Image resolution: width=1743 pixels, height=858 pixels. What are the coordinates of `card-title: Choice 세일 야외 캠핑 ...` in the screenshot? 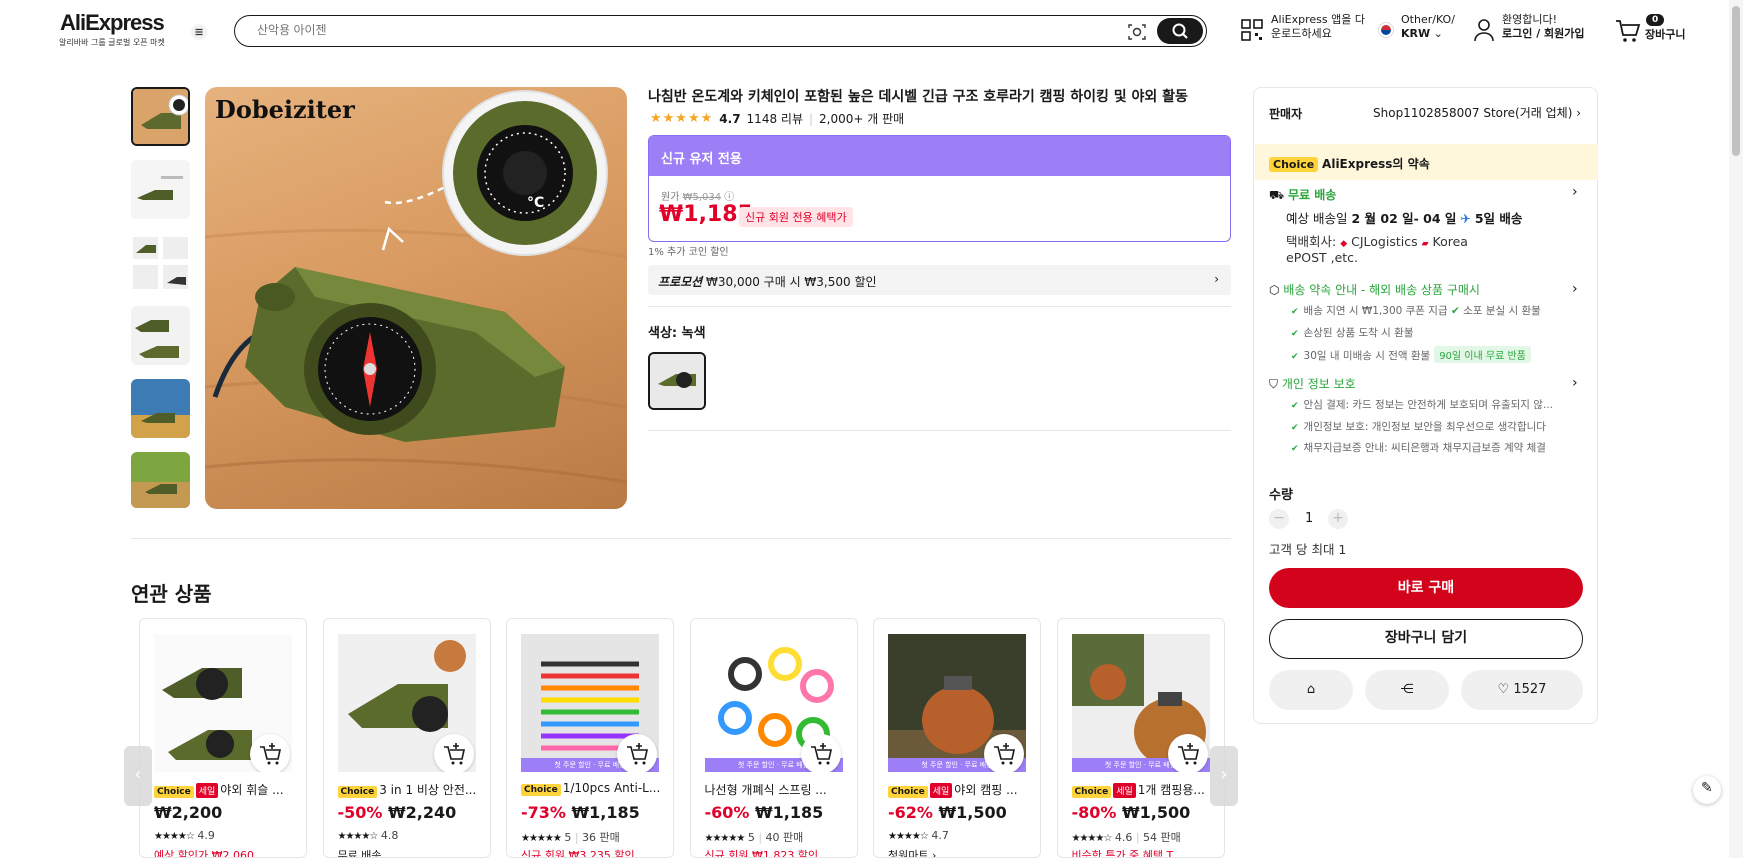 It's located at (959, 789).